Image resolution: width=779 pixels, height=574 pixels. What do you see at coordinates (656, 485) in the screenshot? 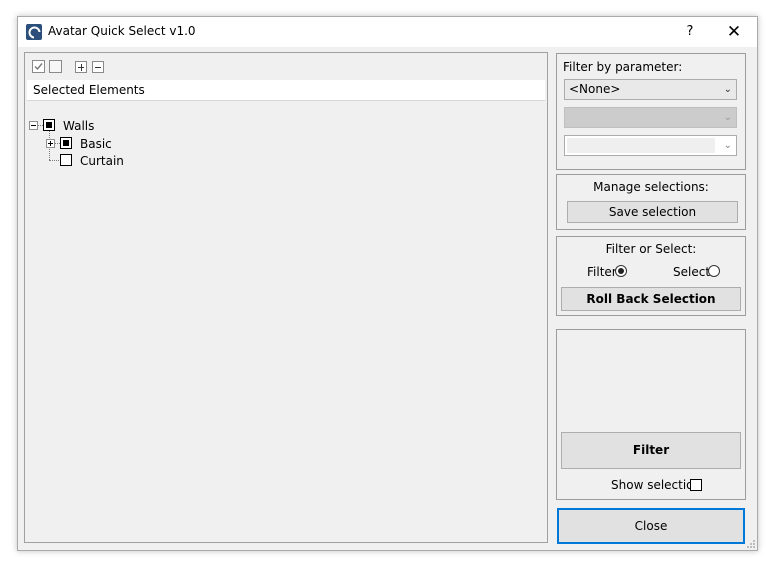
I see `show-selection-label: Show selection` at bounding box center [656, 485].